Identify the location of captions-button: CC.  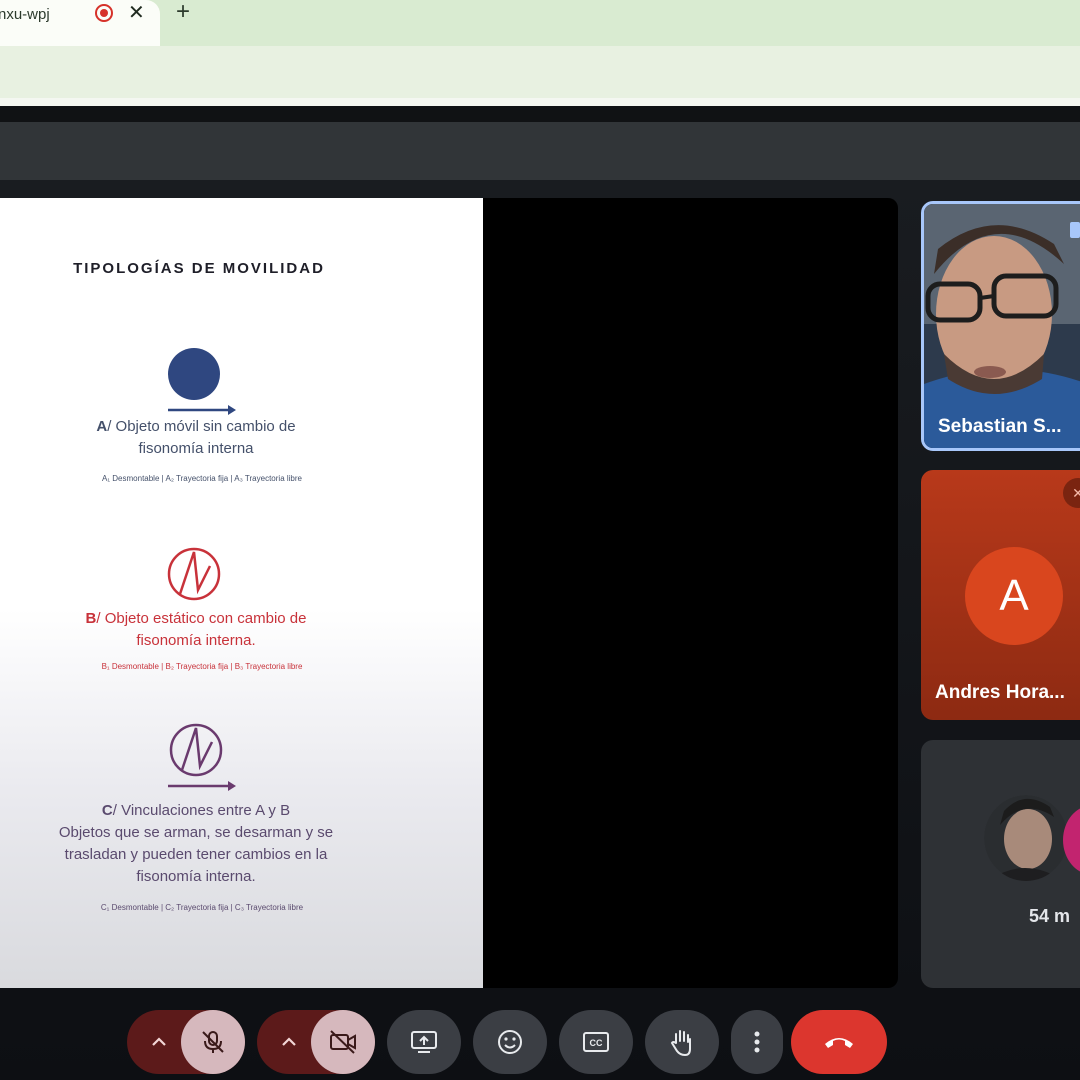
(596, 1042).